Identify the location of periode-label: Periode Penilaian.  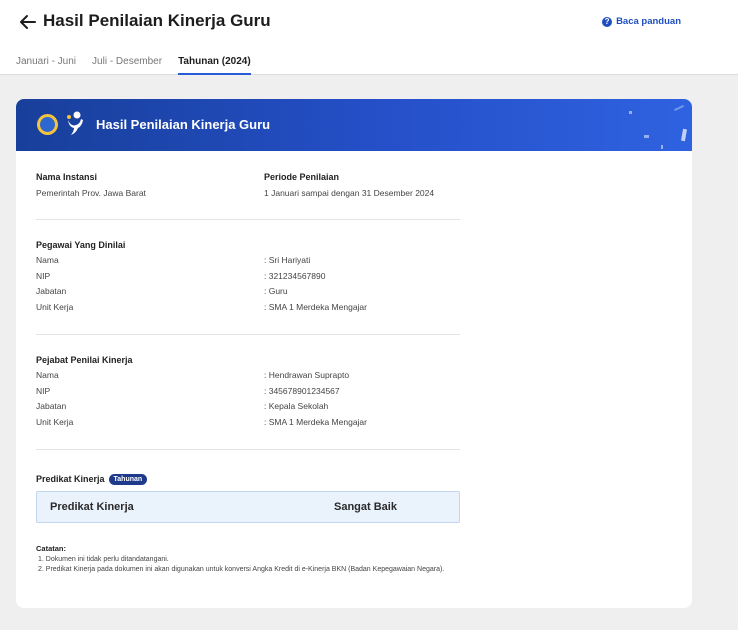
(302, 177).